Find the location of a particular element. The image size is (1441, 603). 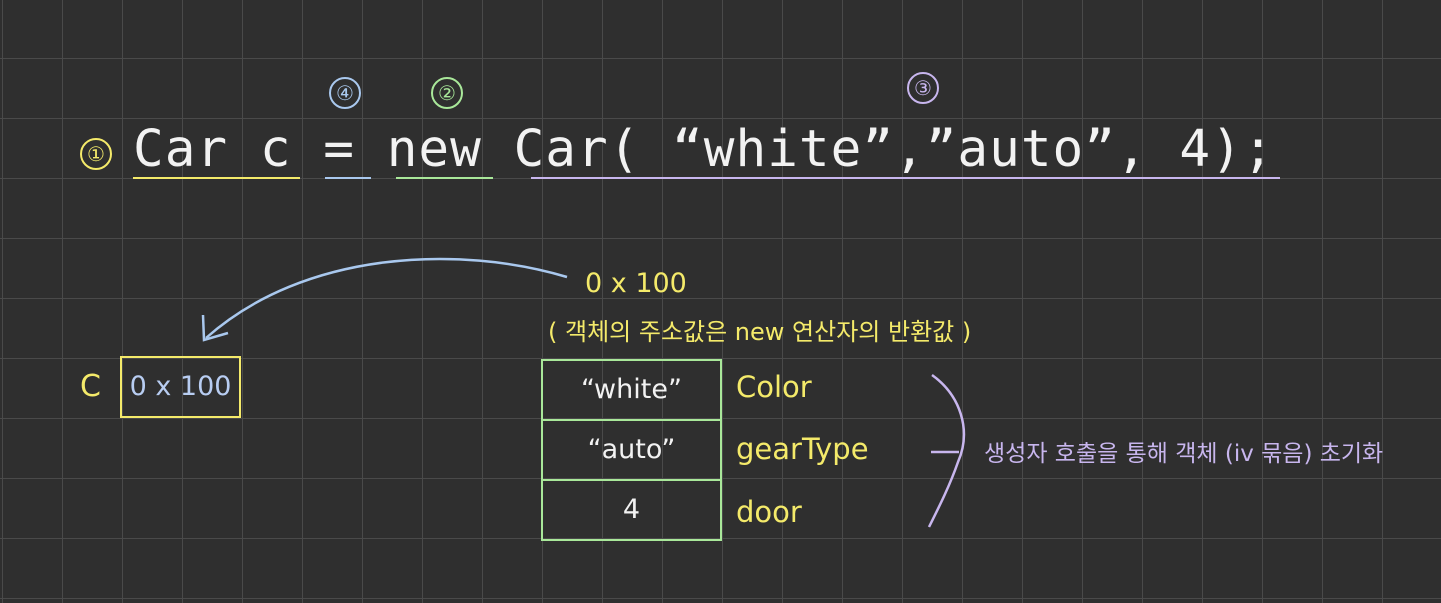

object-cell-color: “white” is located at coordinates (631, 391).